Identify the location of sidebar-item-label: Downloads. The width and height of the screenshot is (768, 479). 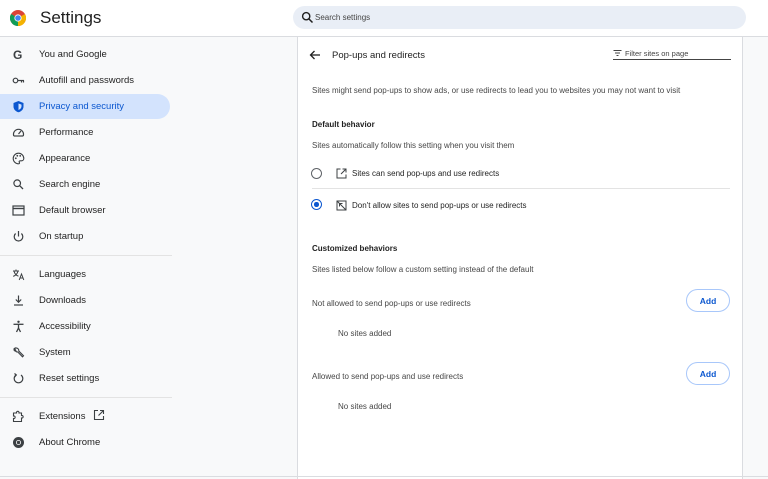
(62, 300).